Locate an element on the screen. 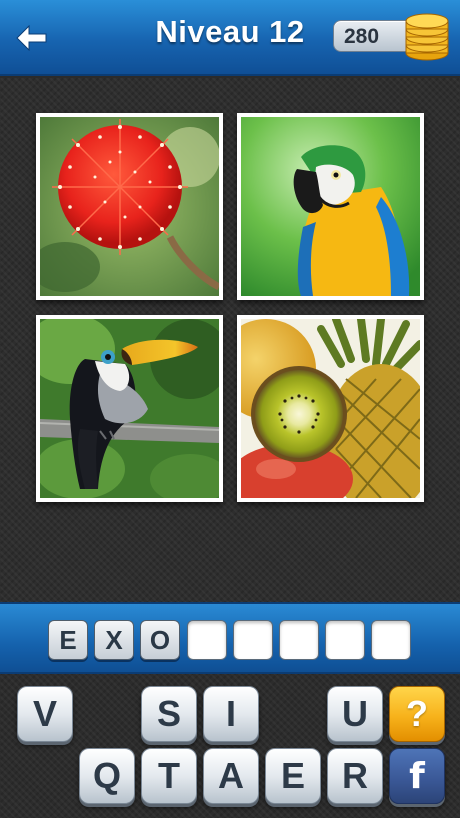  puzzle-image-toucan is located at coordinates (129, 408).